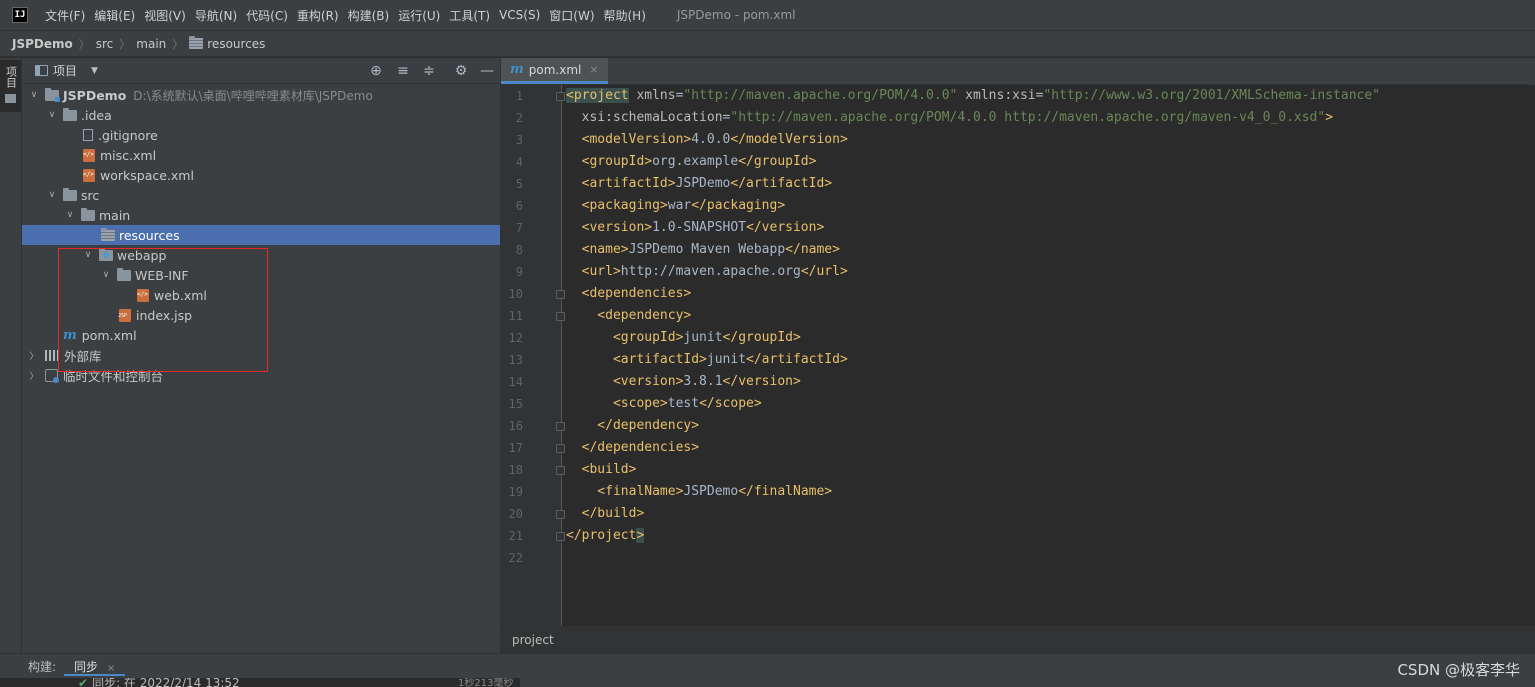 Image resolution: width=1535 pixels, height=687 pixels. I want to click on tree-item-label: .idea, so click(96, 115).